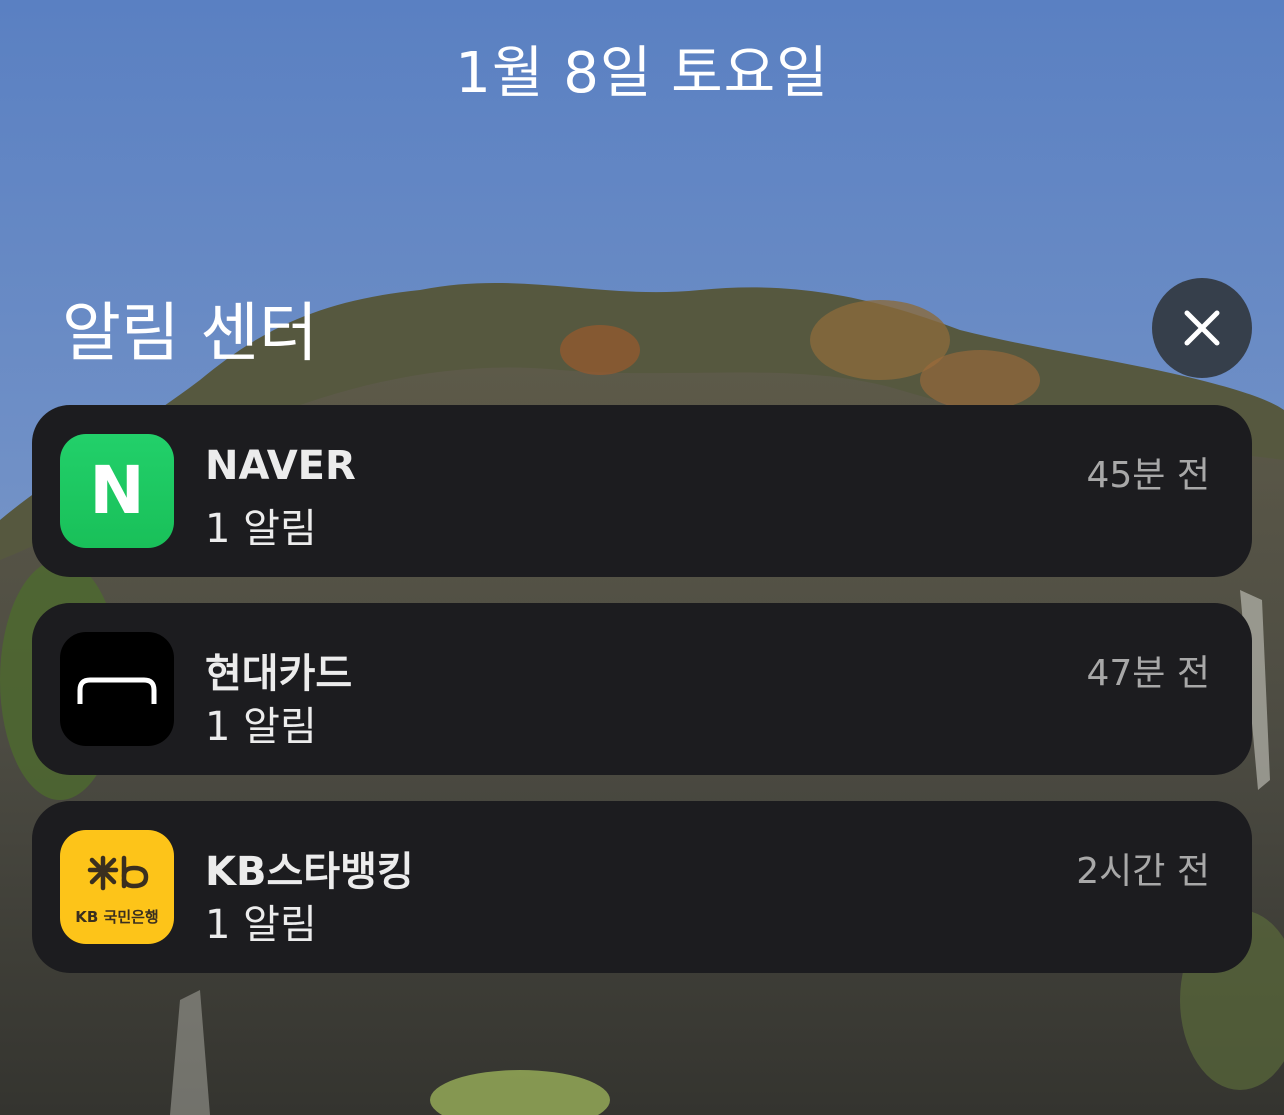  I want to click on naver-logo-letter: N, so click(117, 490).